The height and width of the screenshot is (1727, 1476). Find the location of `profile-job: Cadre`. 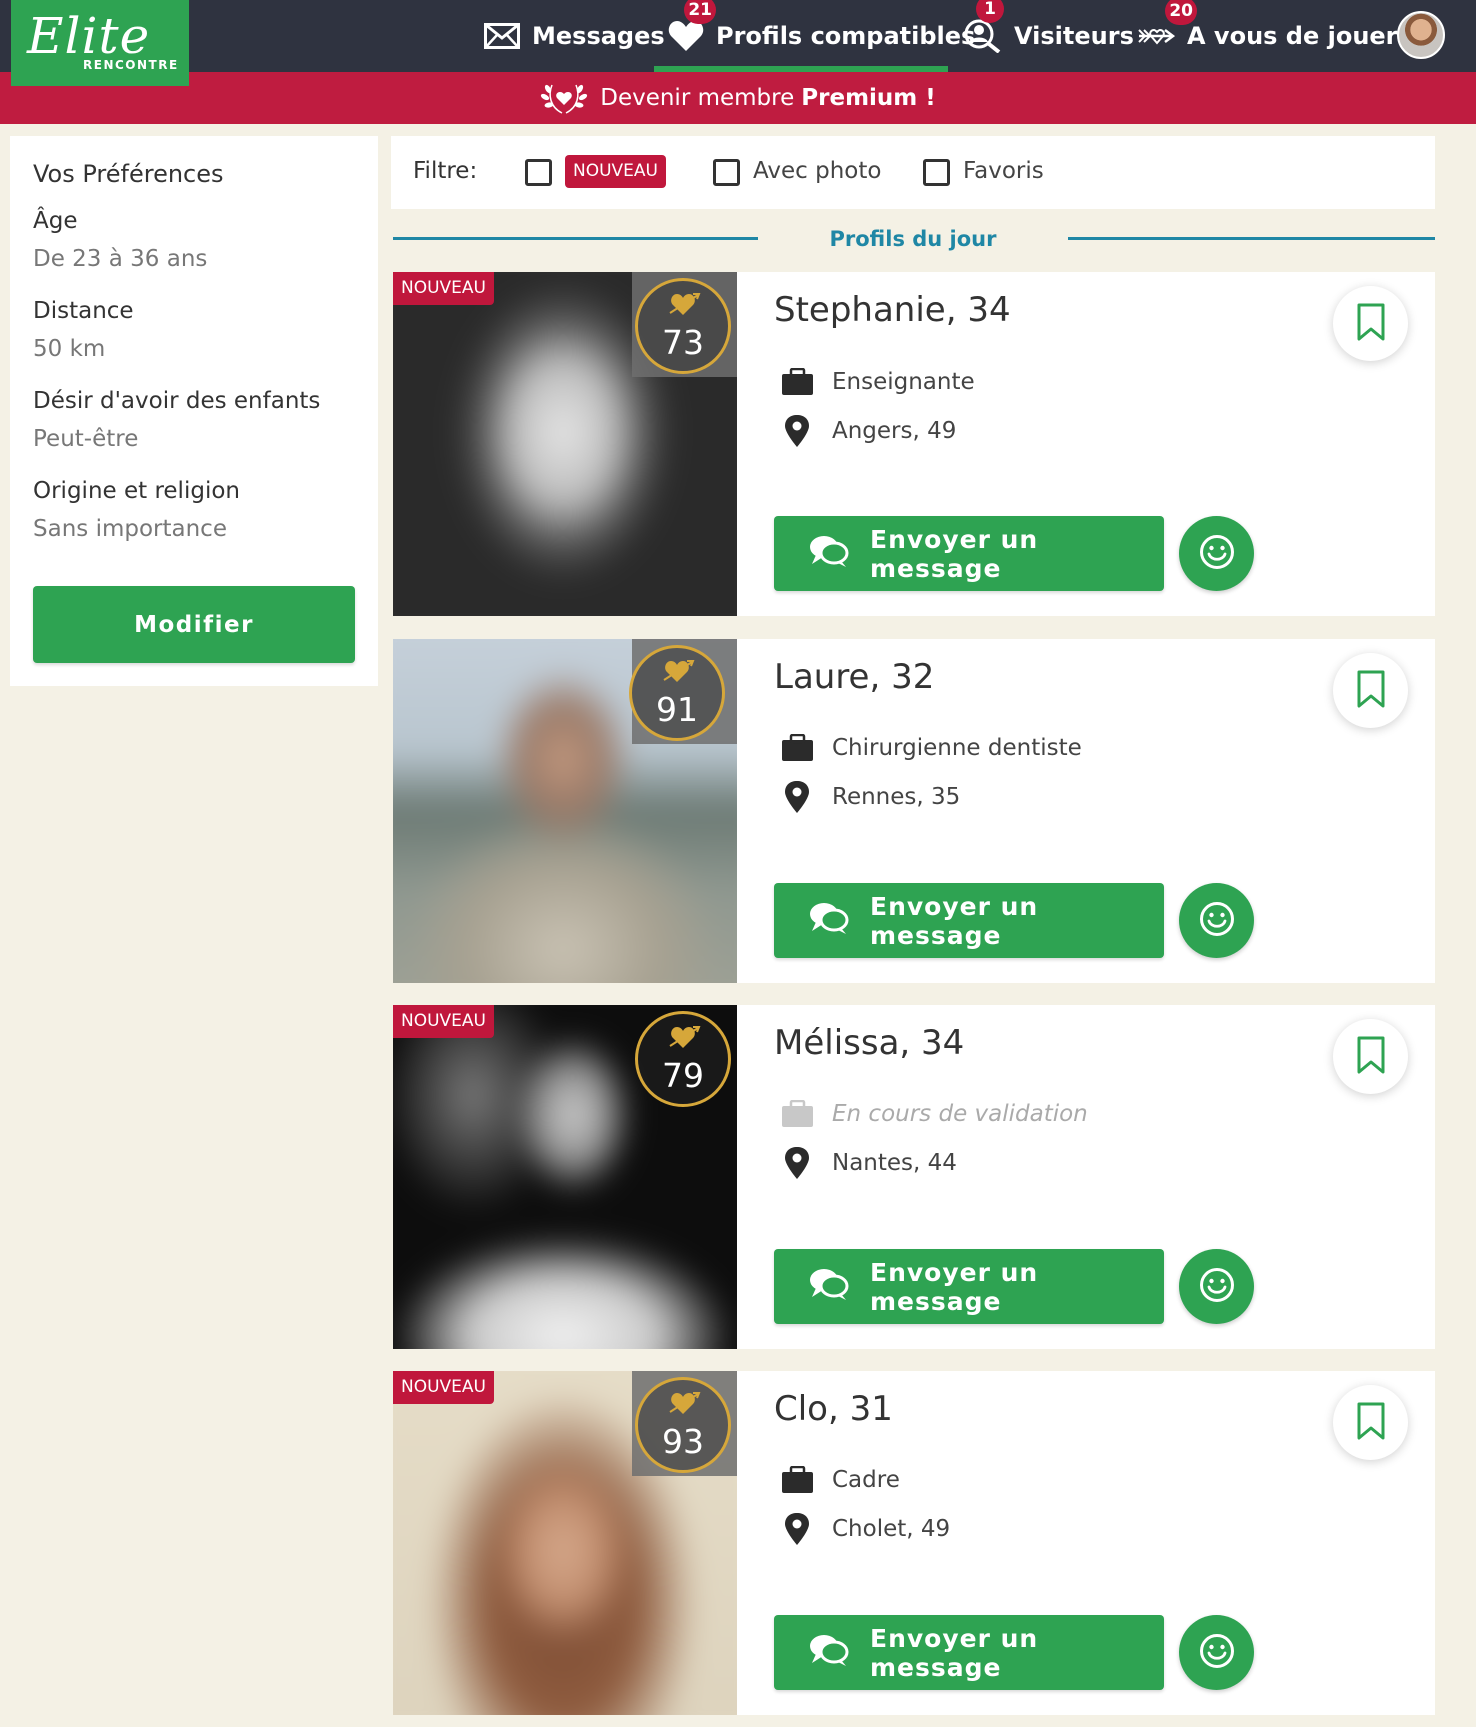

profile-job: Cadre is located at coordinates (839, 1480).